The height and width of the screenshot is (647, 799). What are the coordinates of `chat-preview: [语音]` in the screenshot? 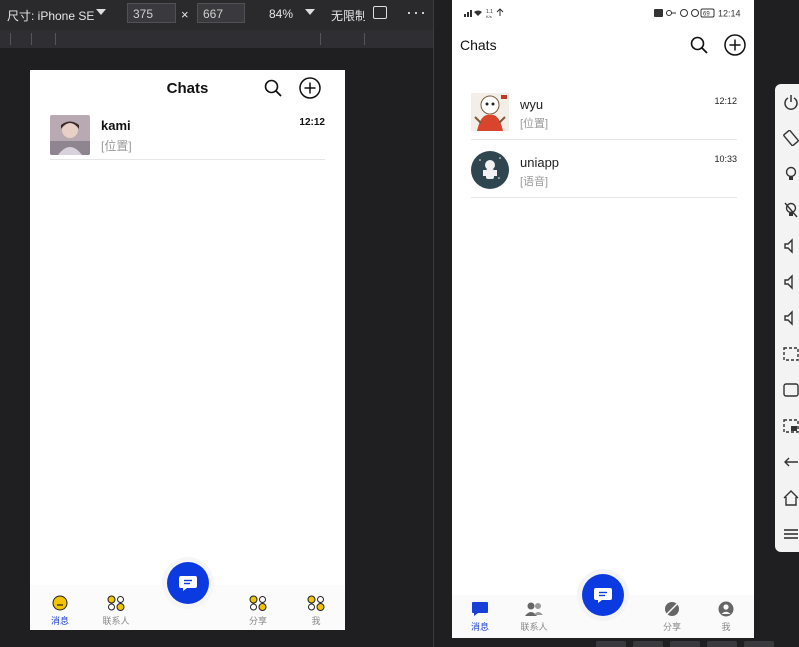 It's located at (534, 182).